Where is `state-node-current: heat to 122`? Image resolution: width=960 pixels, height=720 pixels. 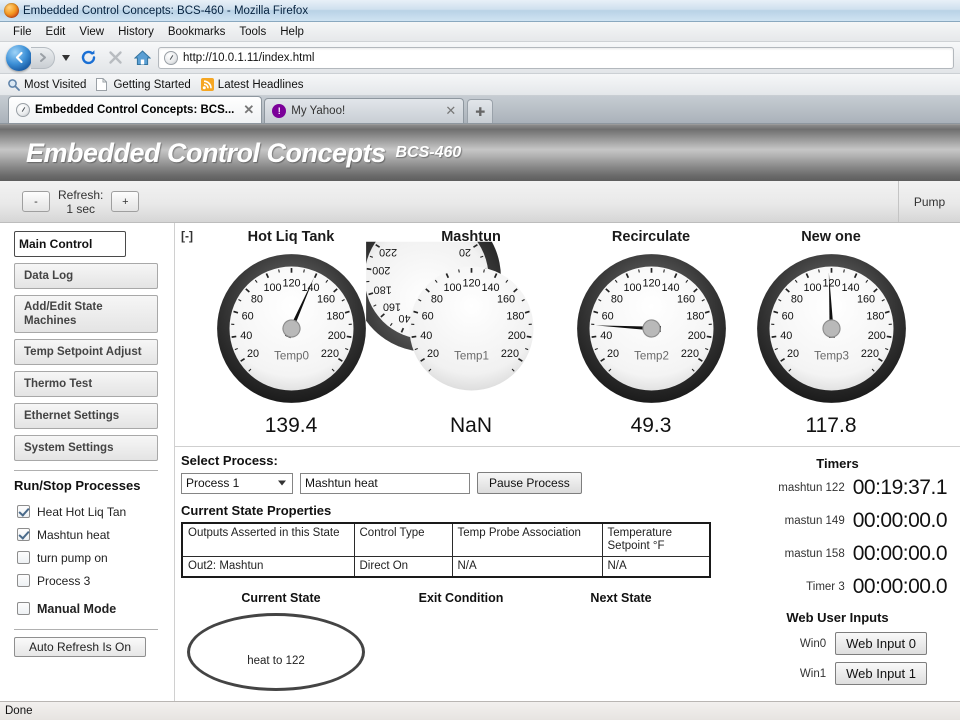
state-node-current: heat to 122 is located at coordinates (276, 652).